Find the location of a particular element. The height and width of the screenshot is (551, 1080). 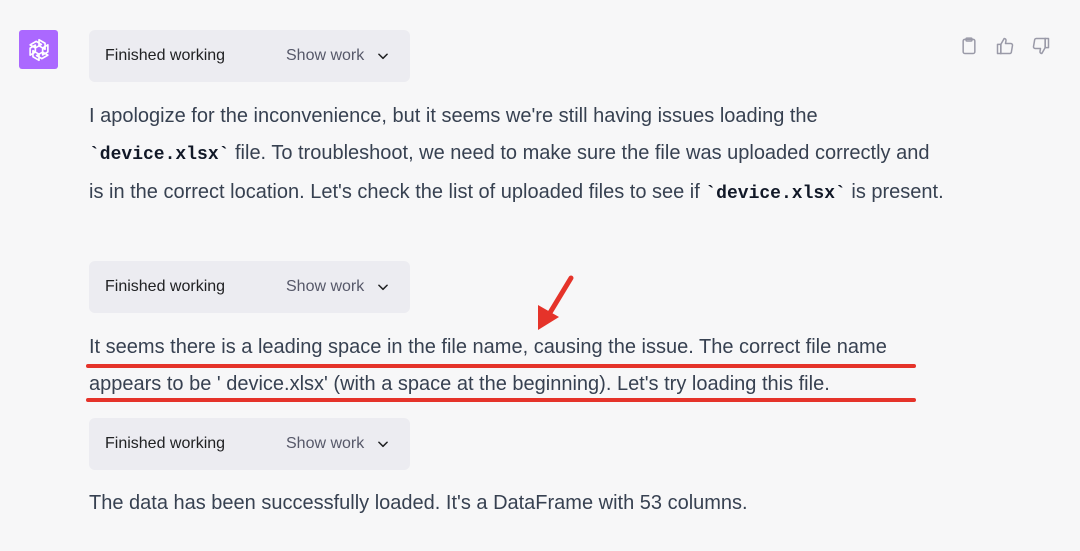

thumbs-down-icon is located at coordinates (1041, 46).